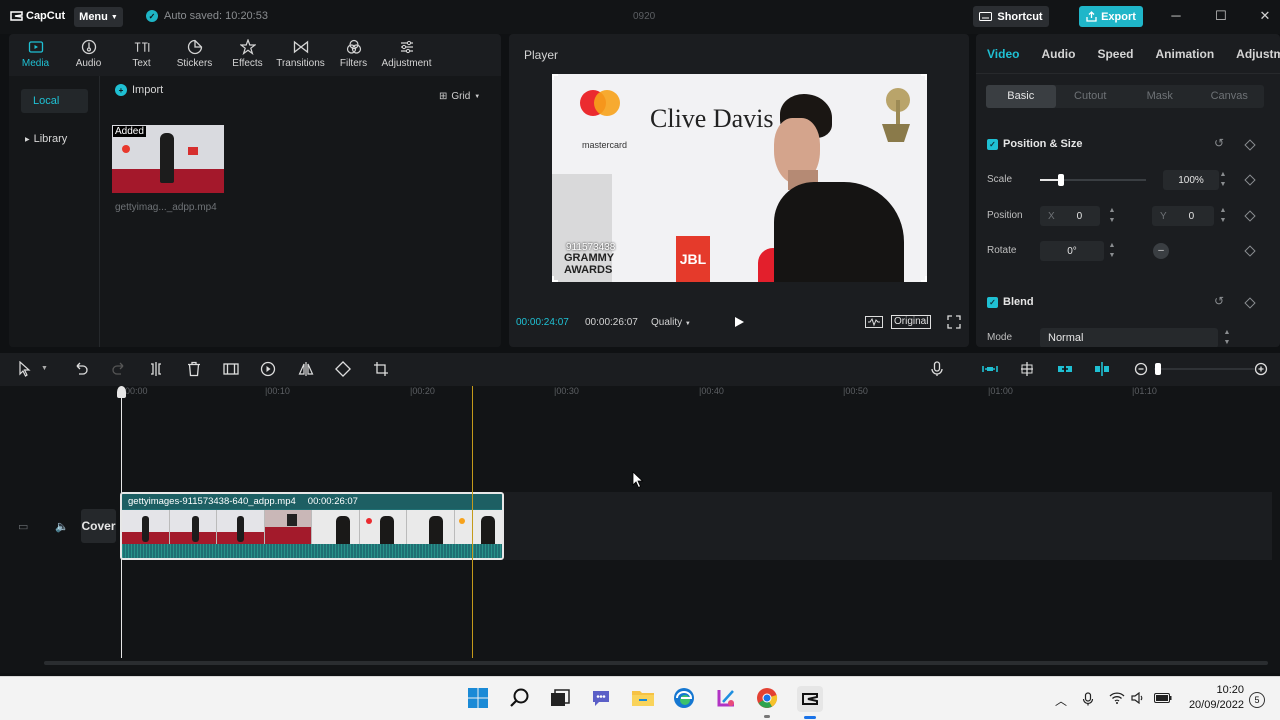  I want to click on subtab-cutout: Cutout, so click(1091, 96).